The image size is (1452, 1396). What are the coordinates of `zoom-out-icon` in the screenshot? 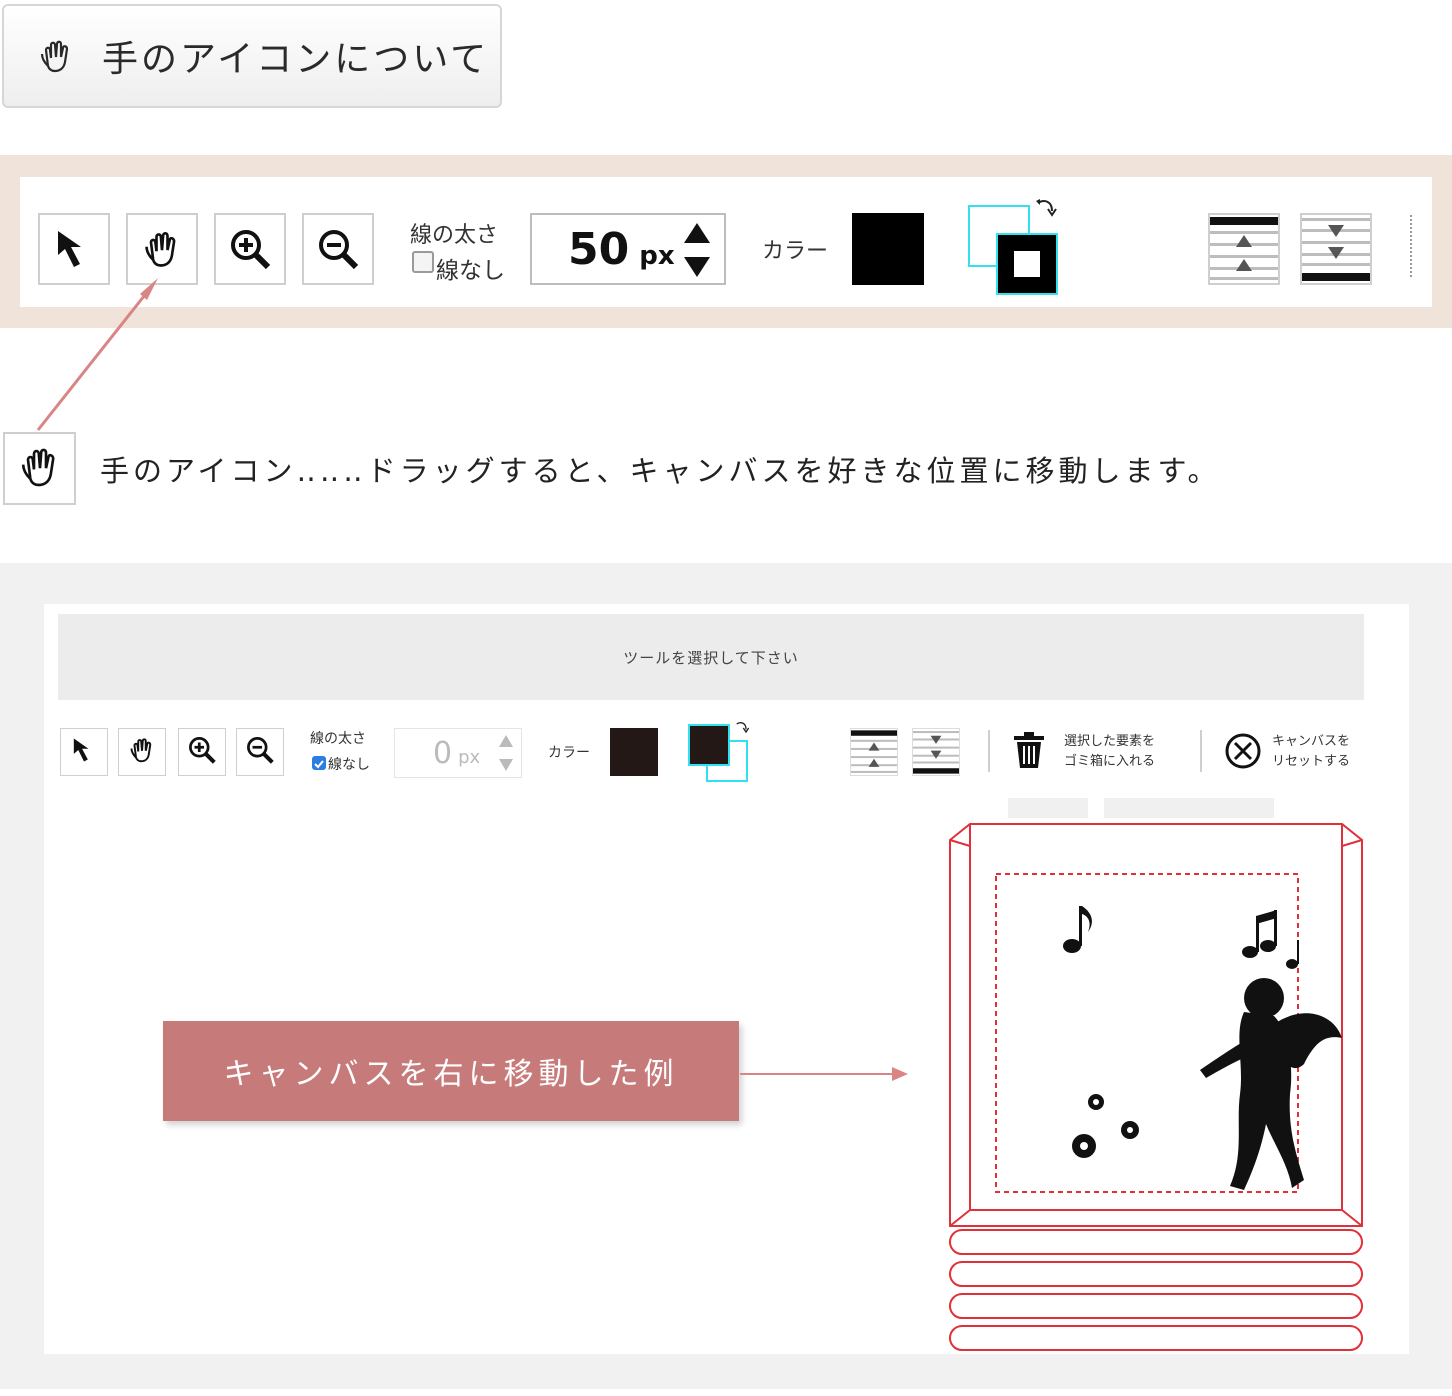 It's located at (260, 752).